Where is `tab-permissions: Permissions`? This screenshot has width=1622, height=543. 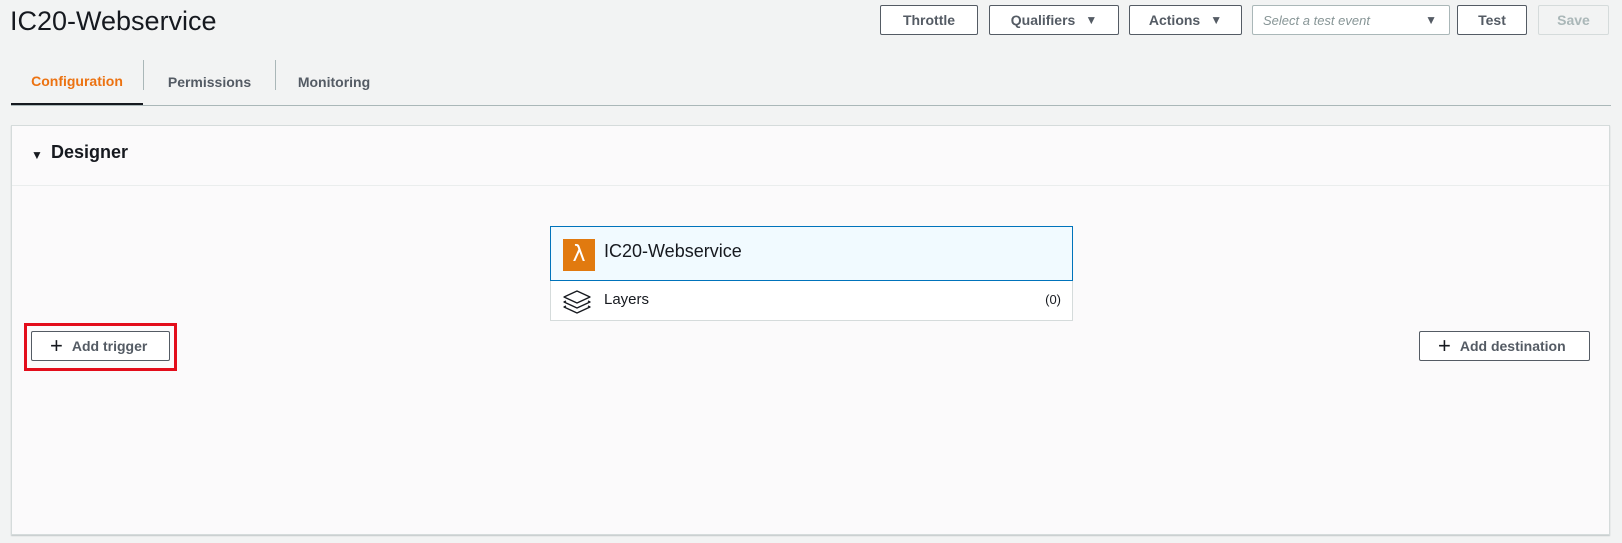
tab-permissions: Permissions is located at coordinates (209, 82).